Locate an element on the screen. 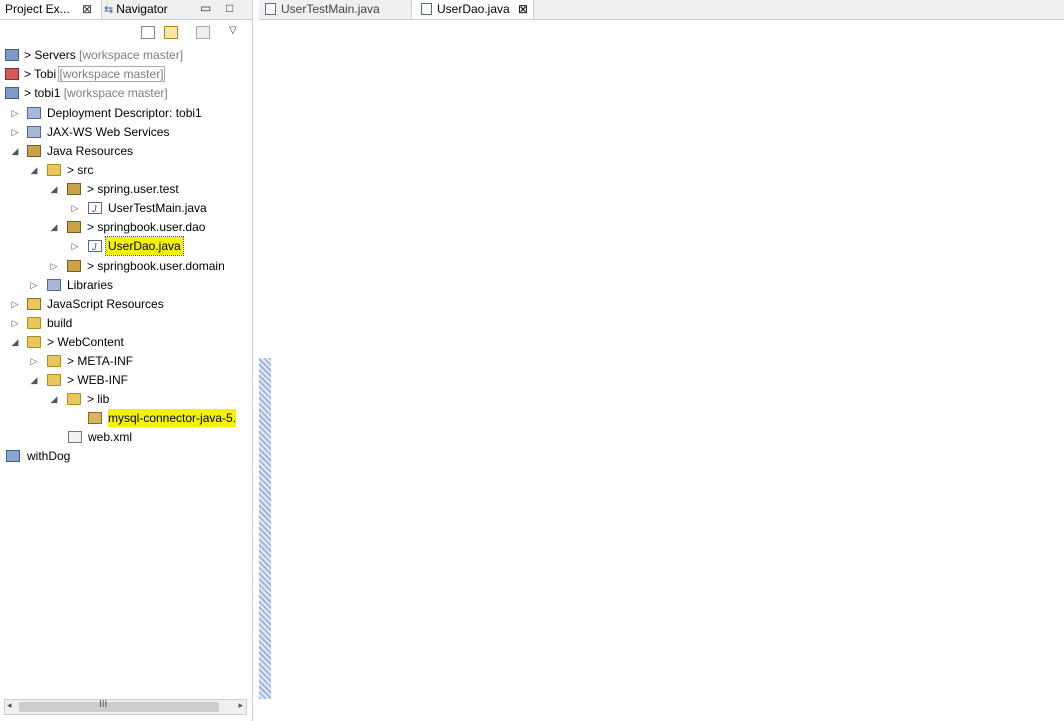 This screenshot has width=1064, height=721. tab-project-explorer: Project Ex... ⊠ is located at coordinates (51, 9).